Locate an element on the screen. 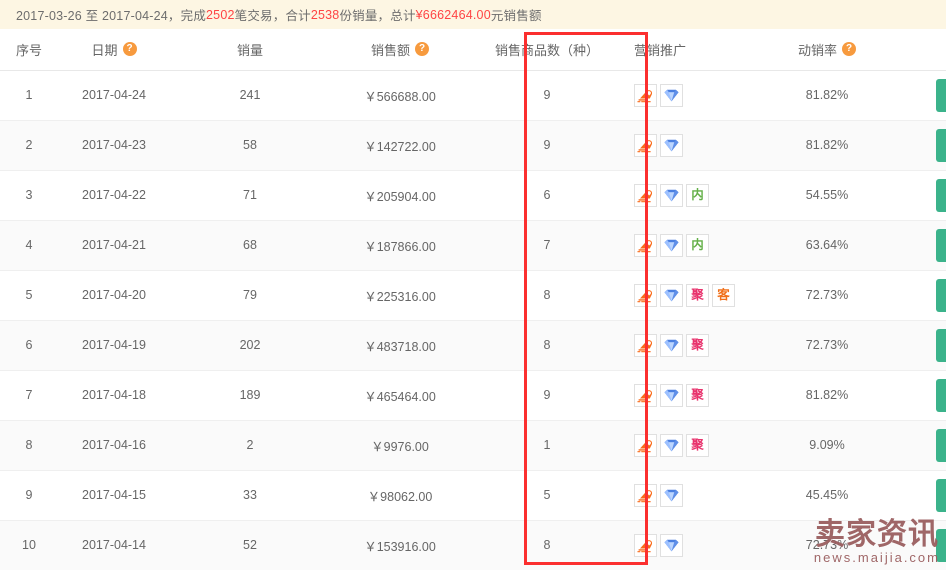  cell-date: 2017-04-22 is located at coordinates (114, 195).